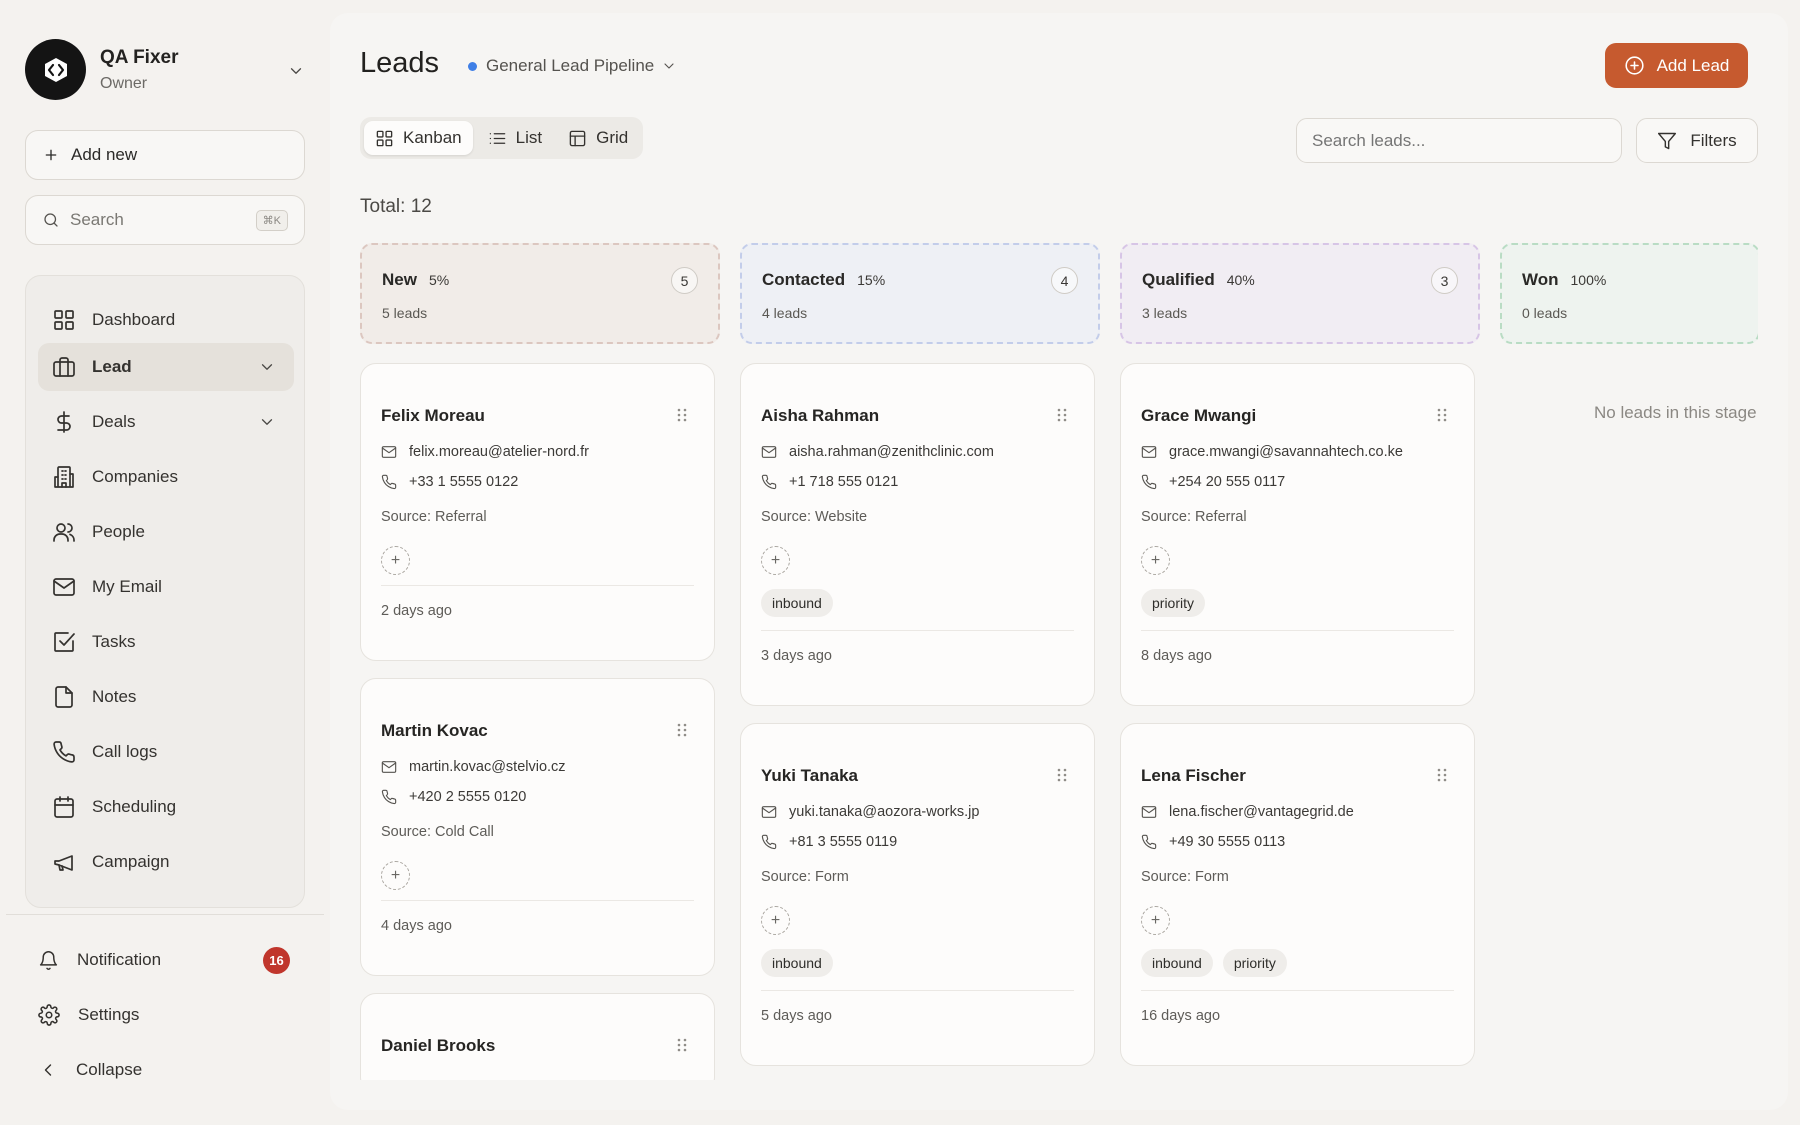 Image resolution: width=1800 pixels, height=1125 pixels. I want to click on lead-email-text: felix.moreau@atelier-nord.fr, so click(499, 452).